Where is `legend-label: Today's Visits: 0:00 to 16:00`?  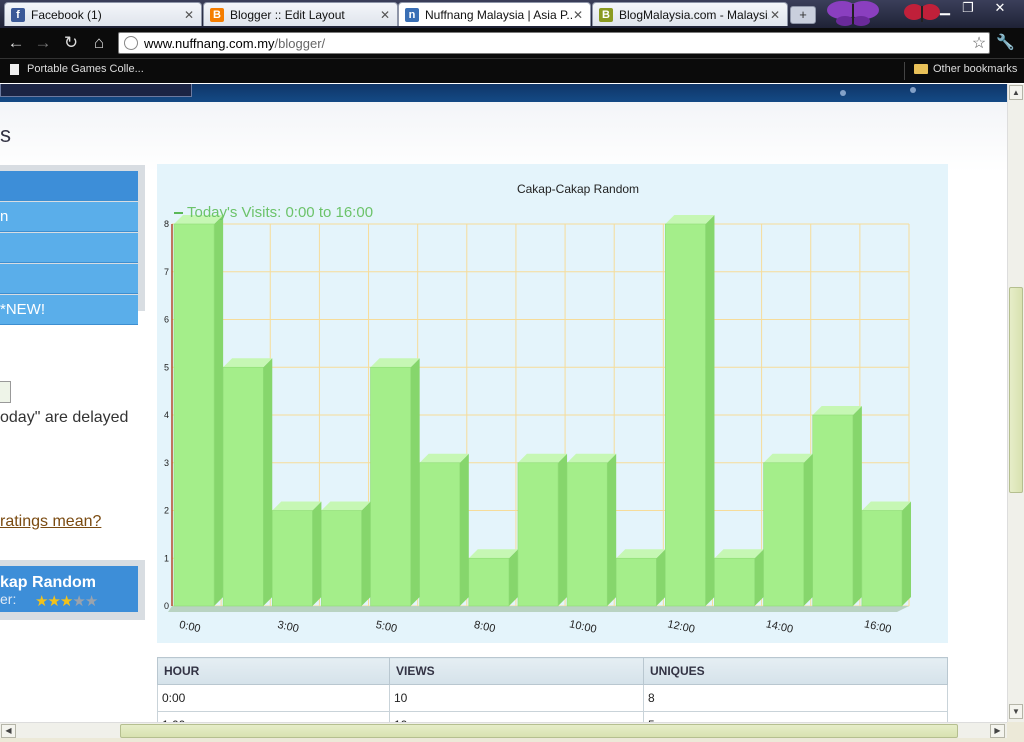
legend-label: Today's Visits: 0:00 to 16:00 is located at coordinates (280, 212).